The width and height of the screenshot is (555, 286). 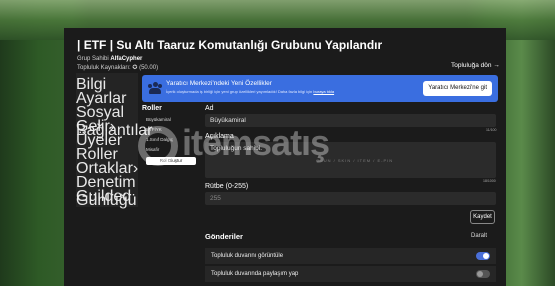 I want to click on sidebar-item: Sosyal Bağlantılar, so click(x=114, y=121).